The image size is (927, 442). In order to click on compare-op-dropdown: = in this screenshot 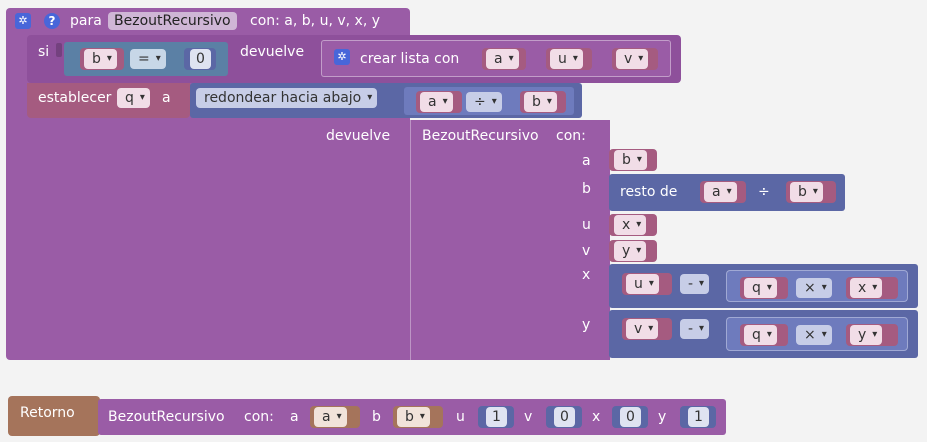, I will do `click(148, 59)`.